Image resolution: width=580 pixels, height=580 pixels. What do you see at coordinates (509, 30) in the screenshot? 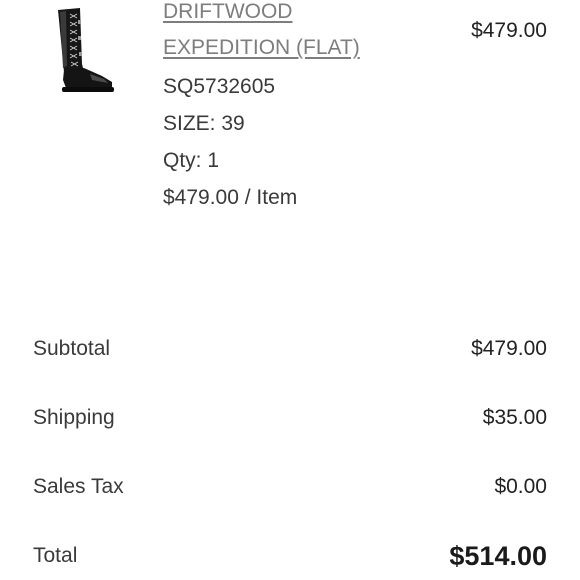
I see `line-item-price: $479.00` at bounding box center [509, 30].